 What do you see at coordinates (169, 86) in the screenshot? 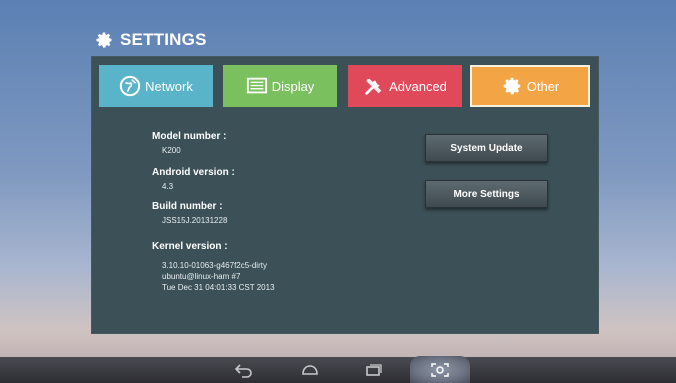
I see `tab-network-label: Network` at bounding box center [169, 86].